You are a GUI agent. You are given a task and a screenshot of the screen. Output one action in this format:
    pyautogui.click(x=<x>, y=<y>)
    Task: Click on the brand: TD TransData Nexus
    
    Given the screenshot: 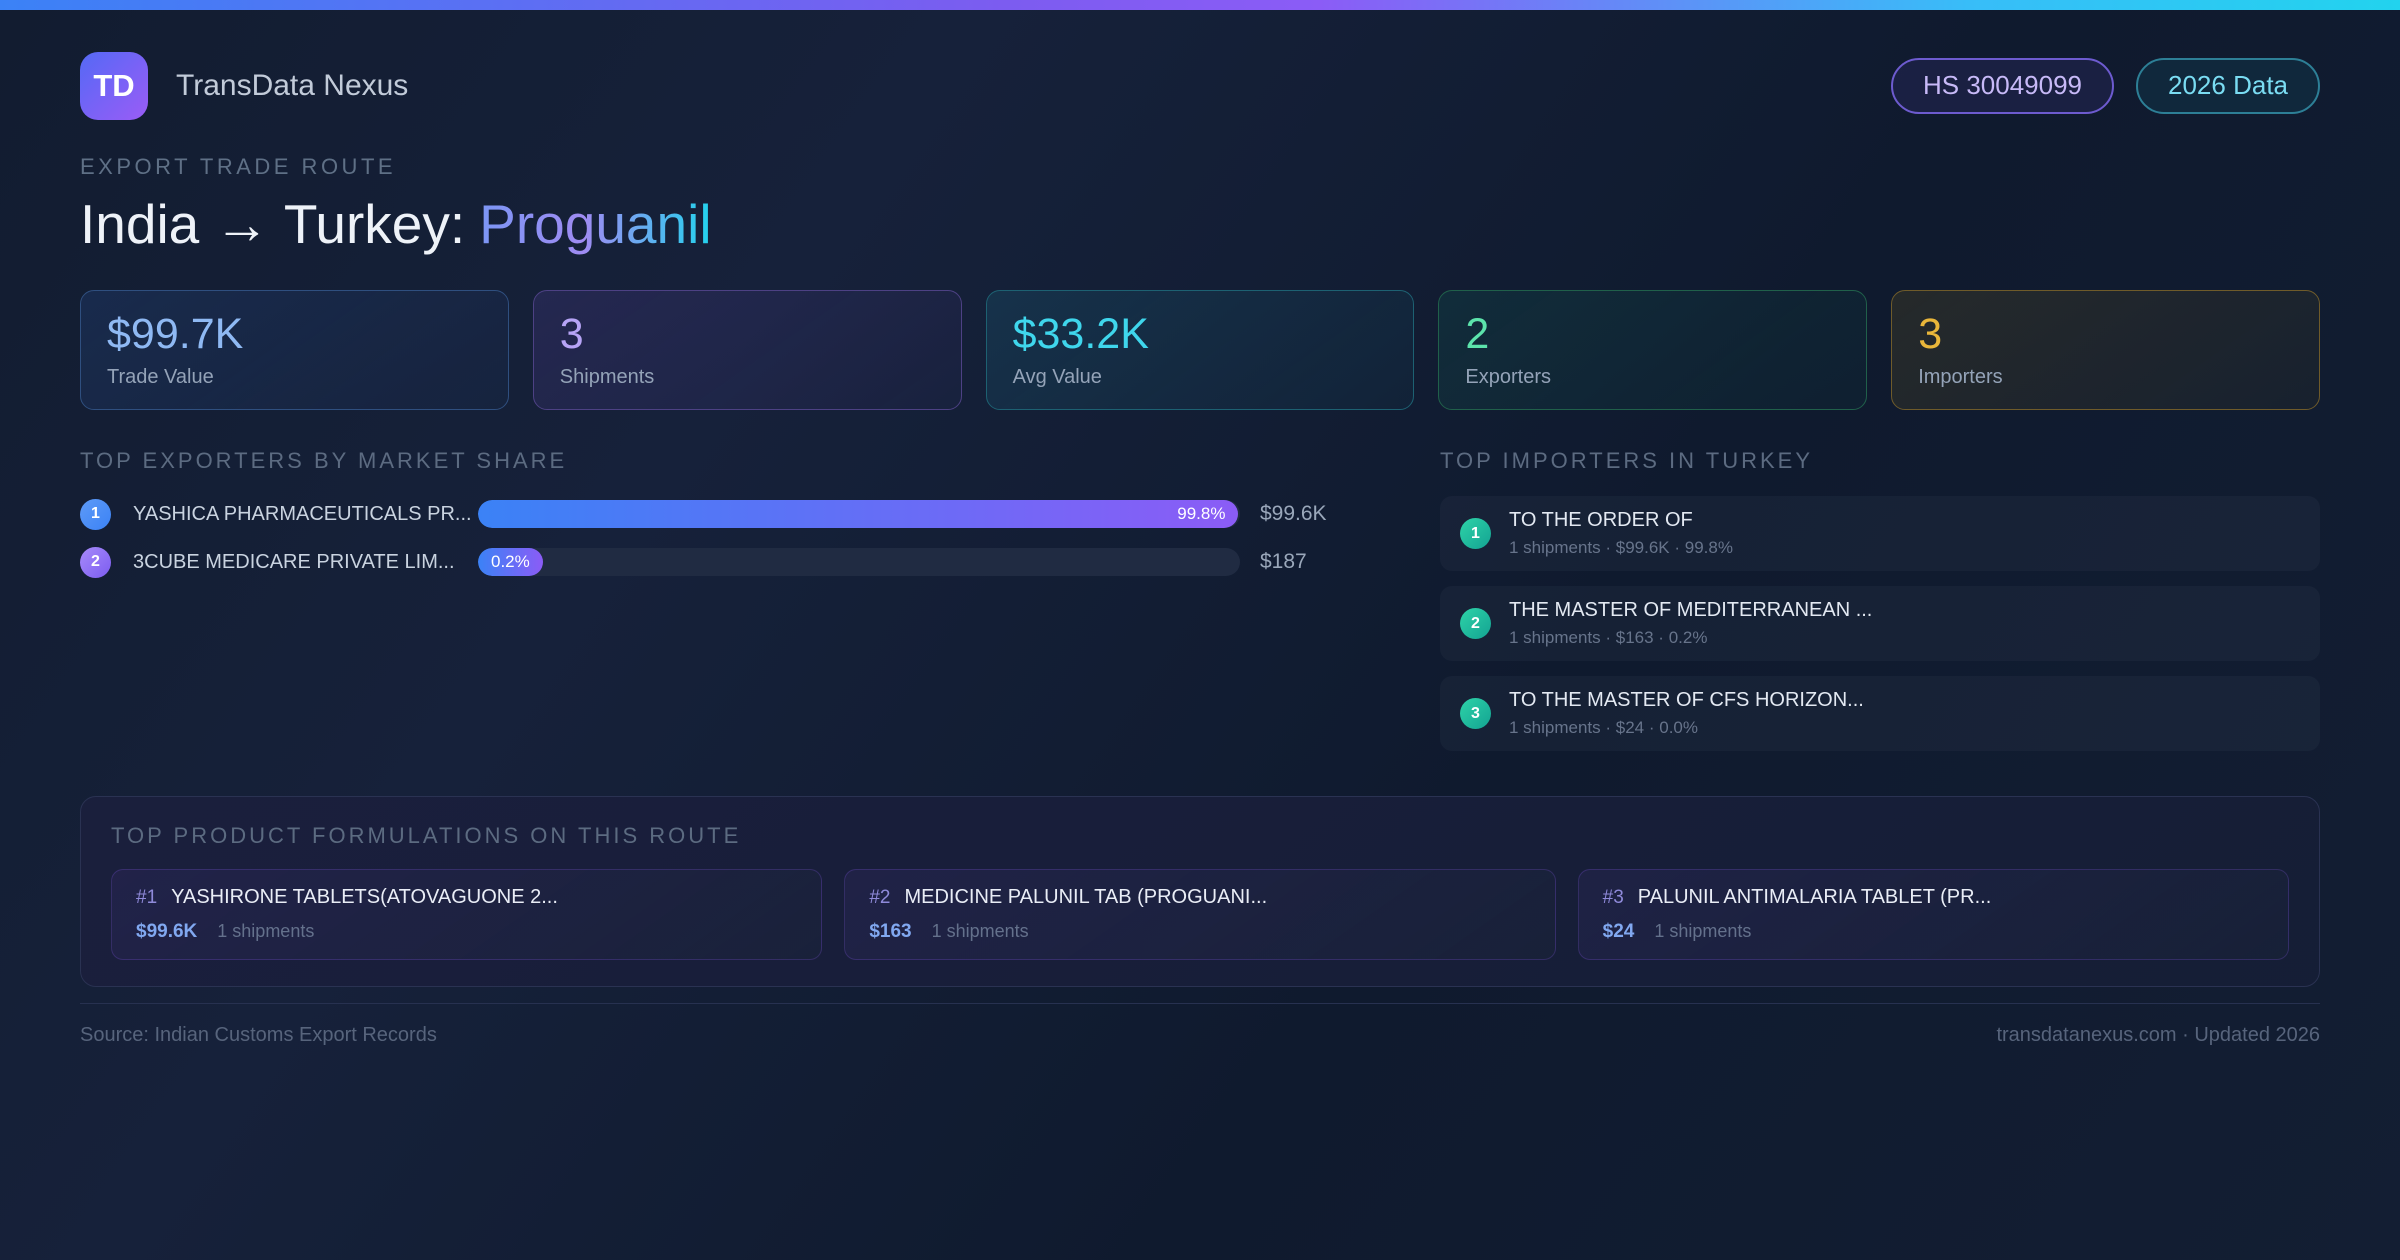 What is the action you would take?
    pyautogui.click(x=244, y=86)
    